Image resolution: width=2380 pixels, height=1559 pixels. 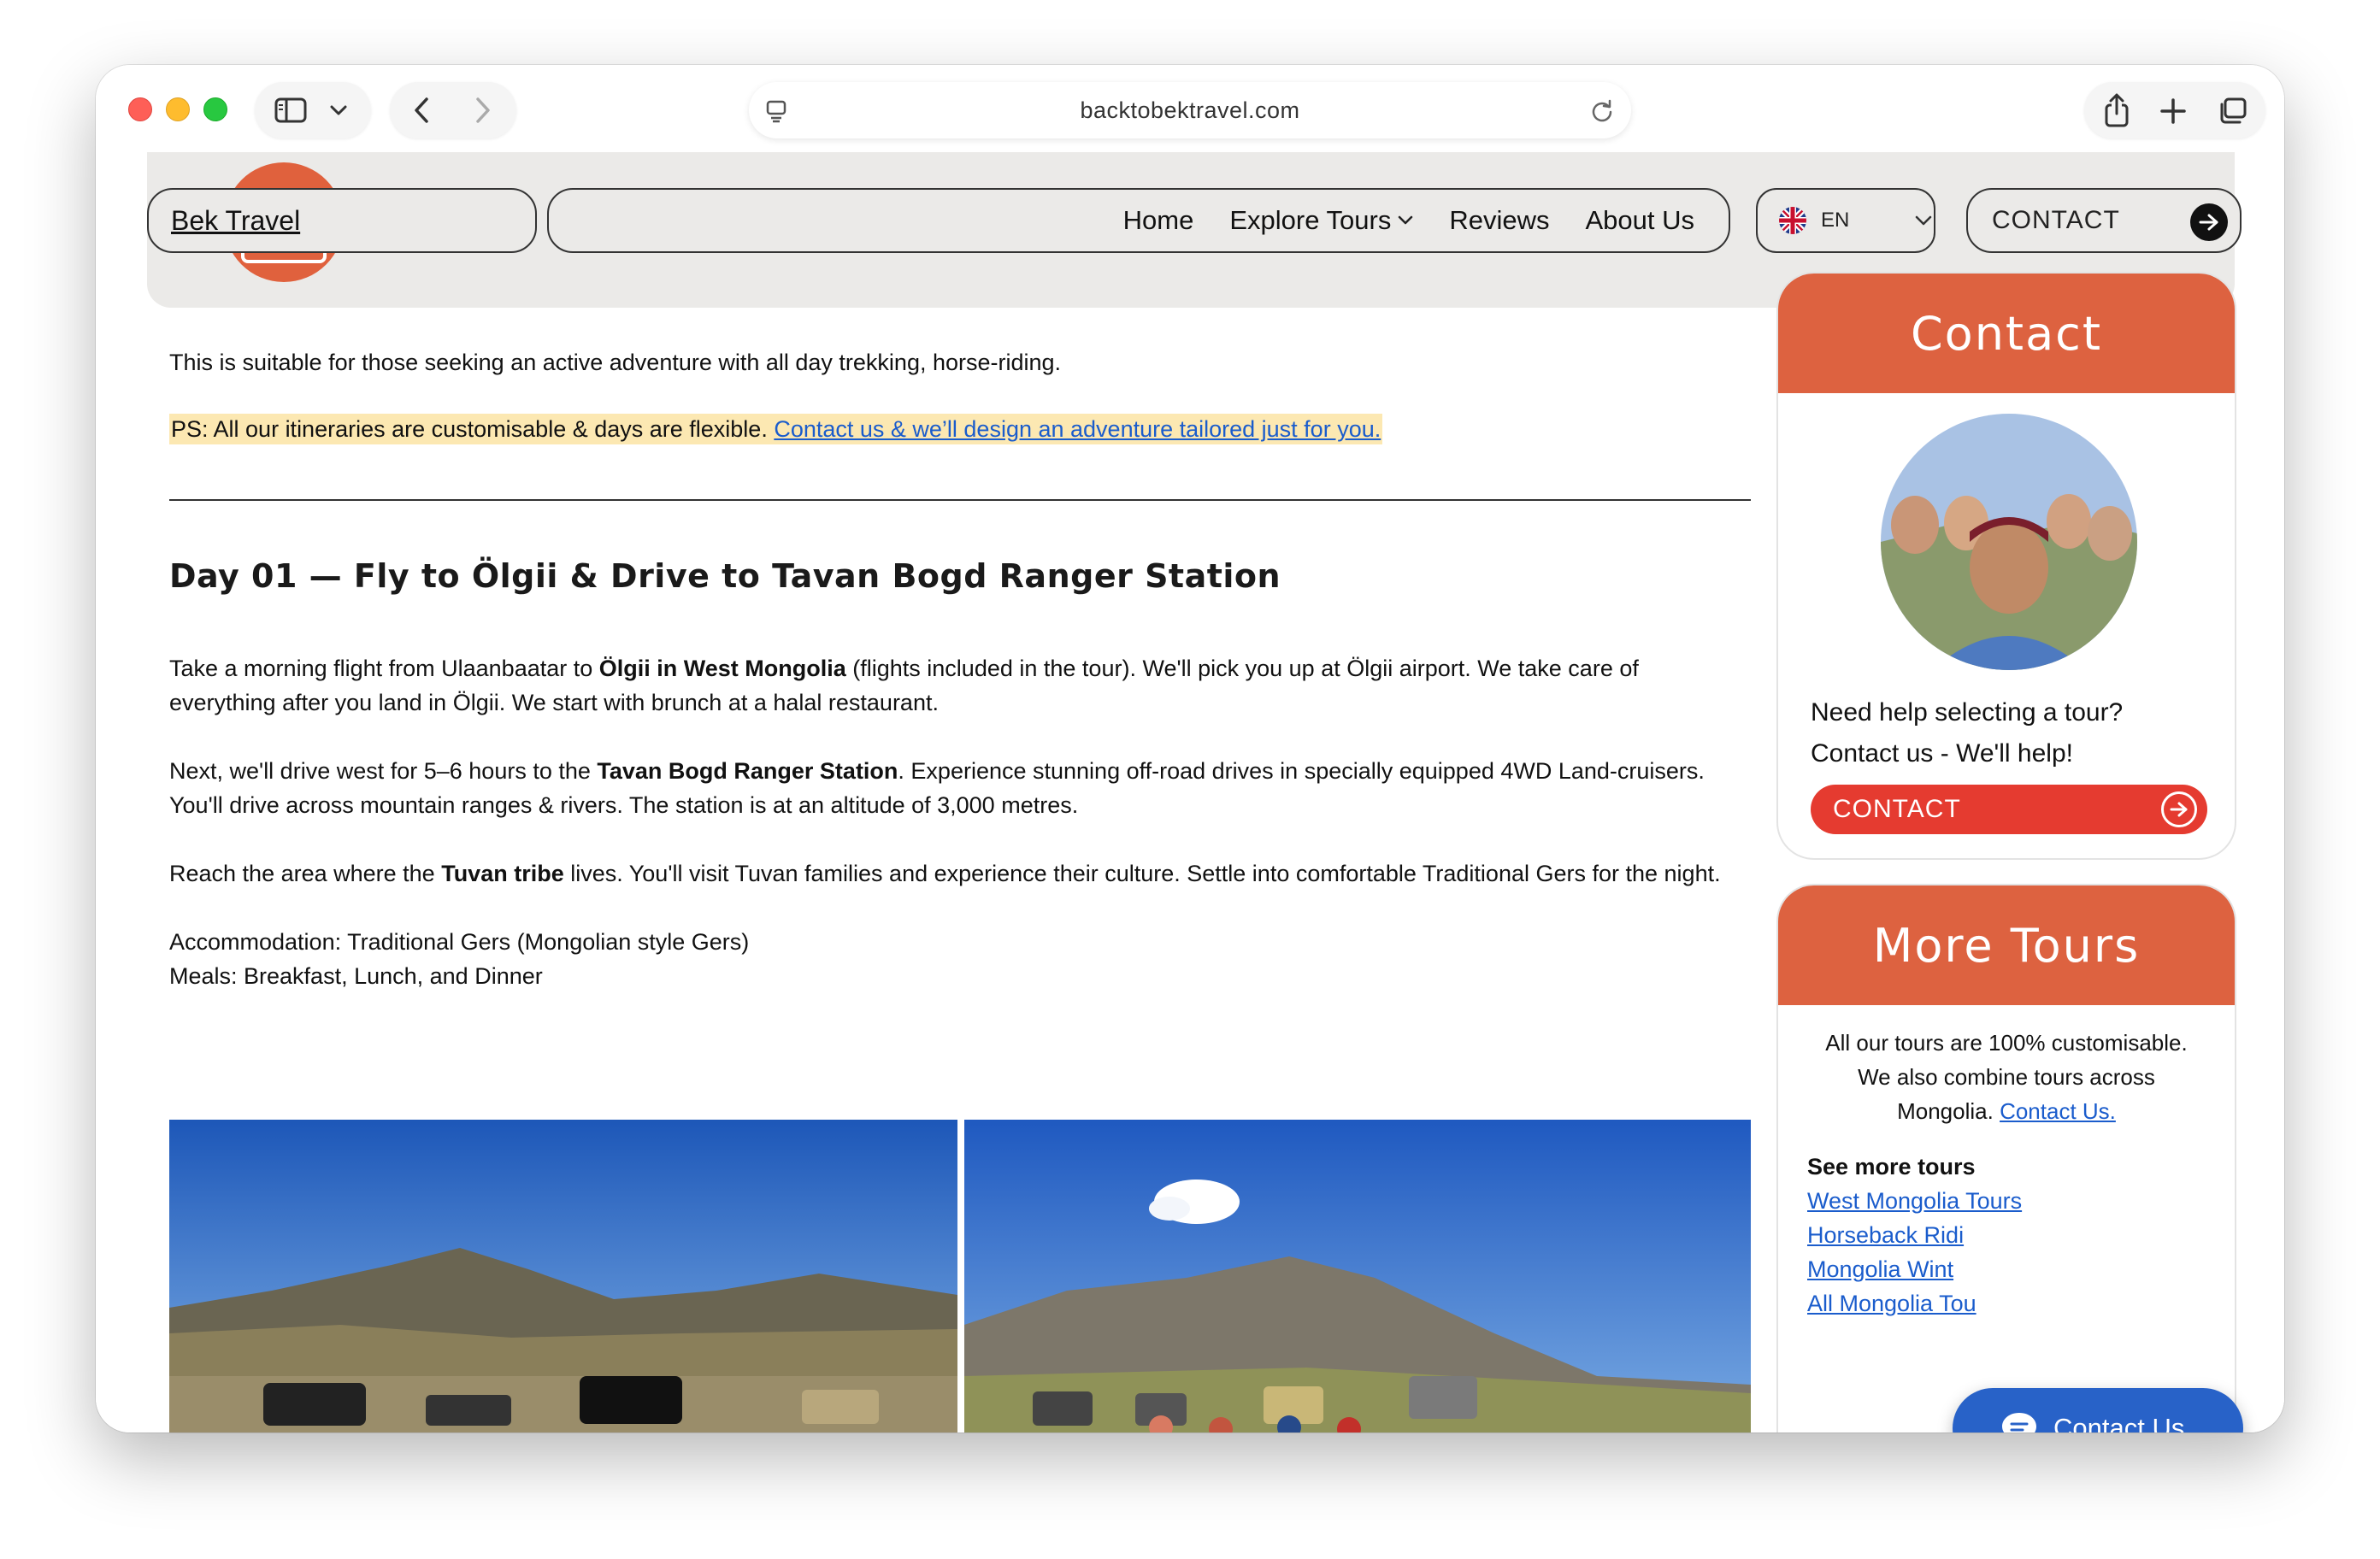 I want to click on language-selector: EN, so click(x=1846, y=221).